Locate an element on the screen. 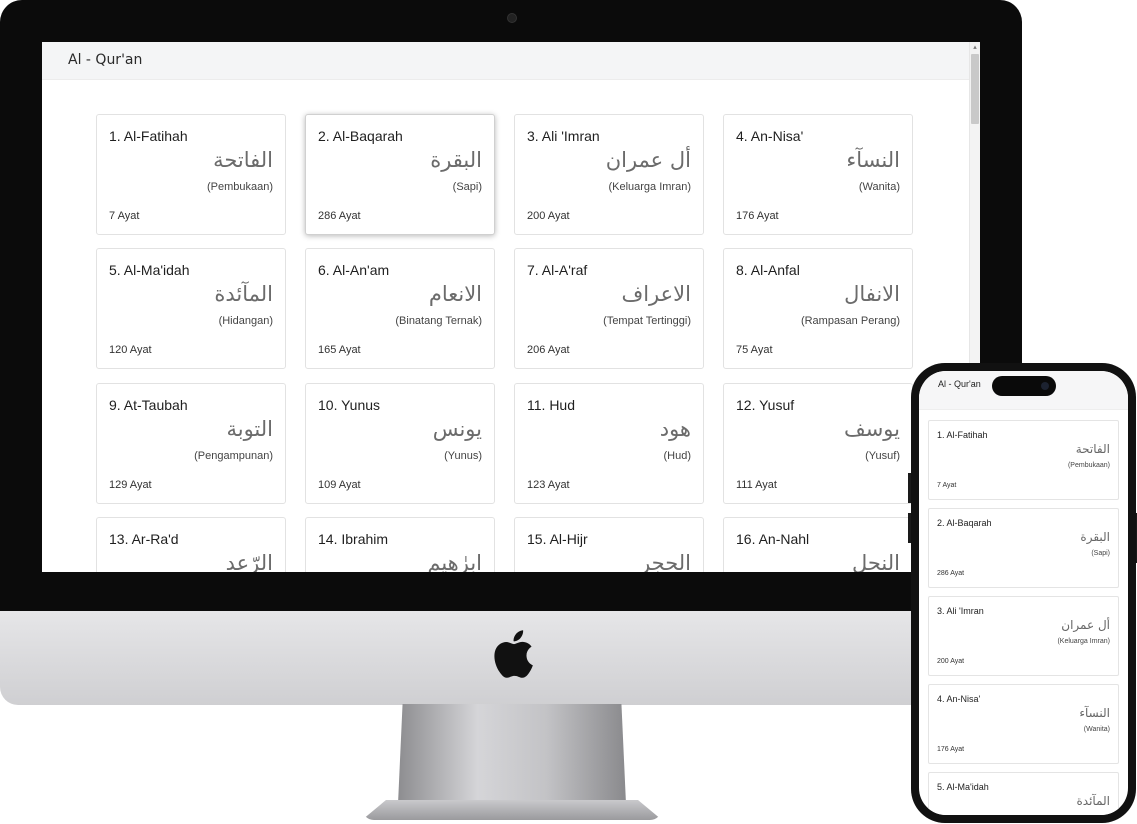  surah-card: 4. An-Nisa' النسآء (Wanita) 176 Ayat is located at coordinates (818, 174).